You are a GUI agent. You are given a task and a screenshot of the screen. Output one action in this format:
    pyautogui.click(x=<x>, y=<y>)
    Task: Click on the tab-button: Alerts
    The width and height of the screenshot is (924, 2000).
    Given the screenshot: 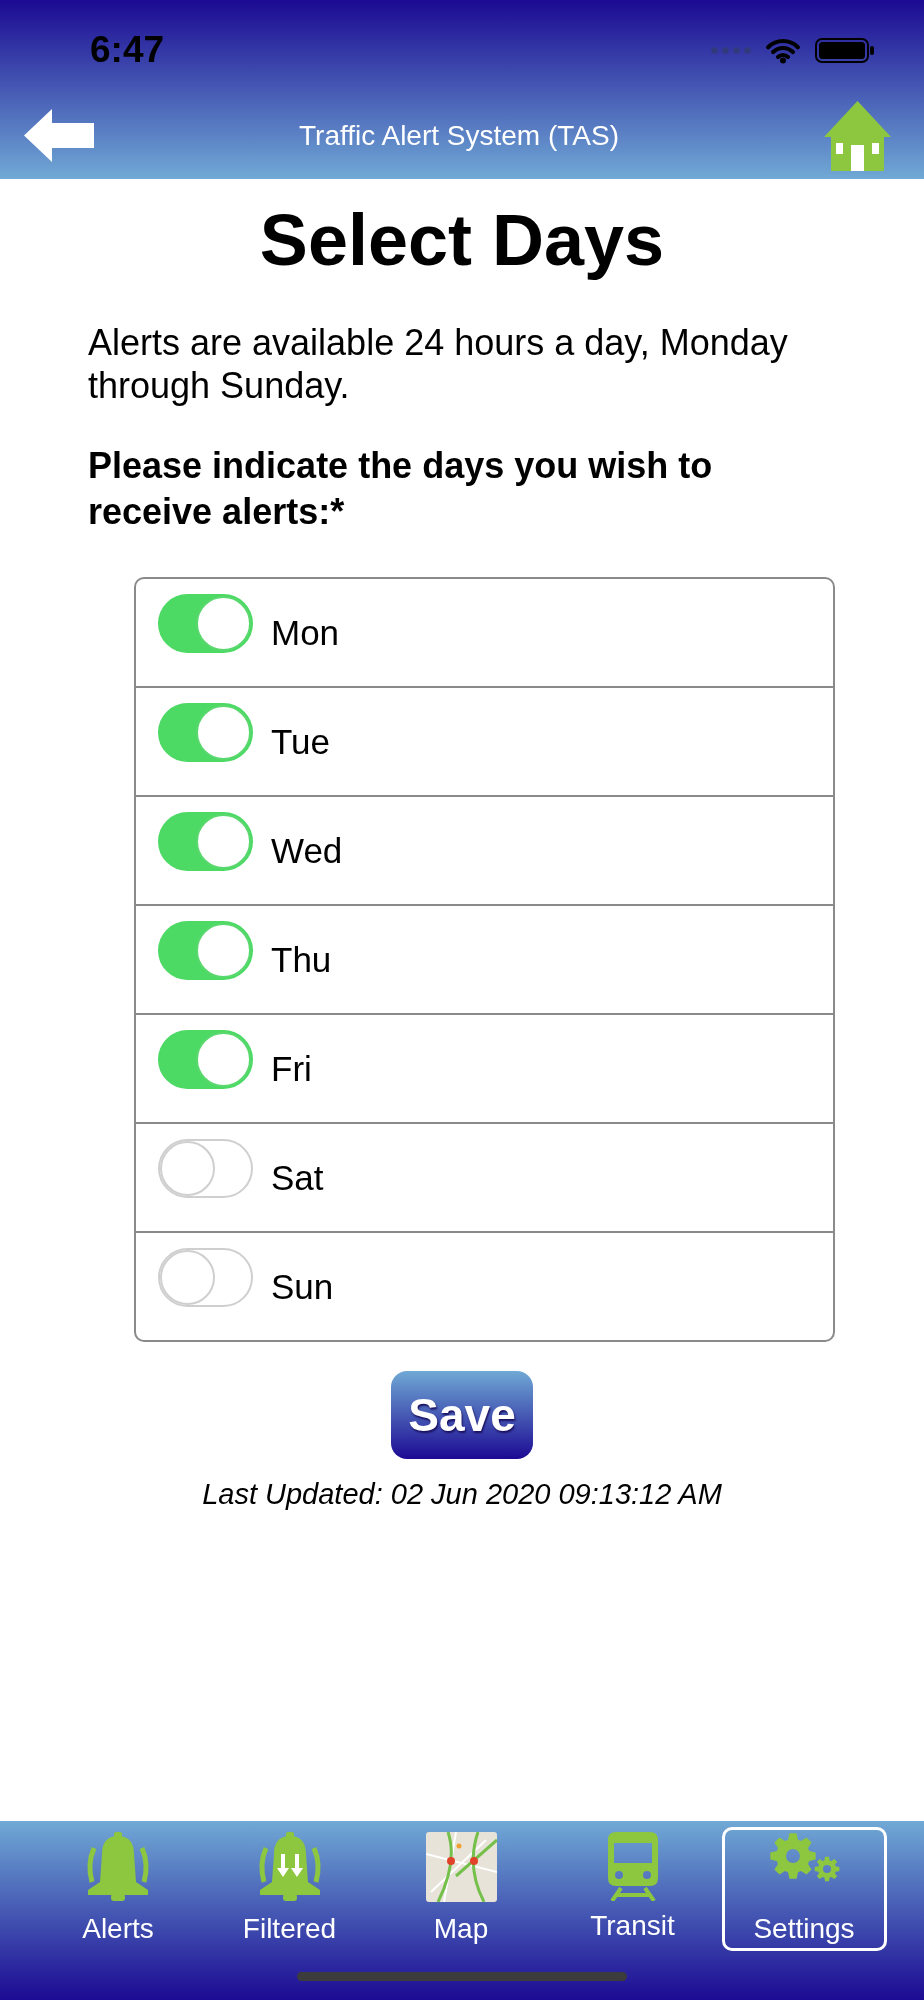 What is the action you would take?
    pyautogui.click(x=118, y=1889)
    